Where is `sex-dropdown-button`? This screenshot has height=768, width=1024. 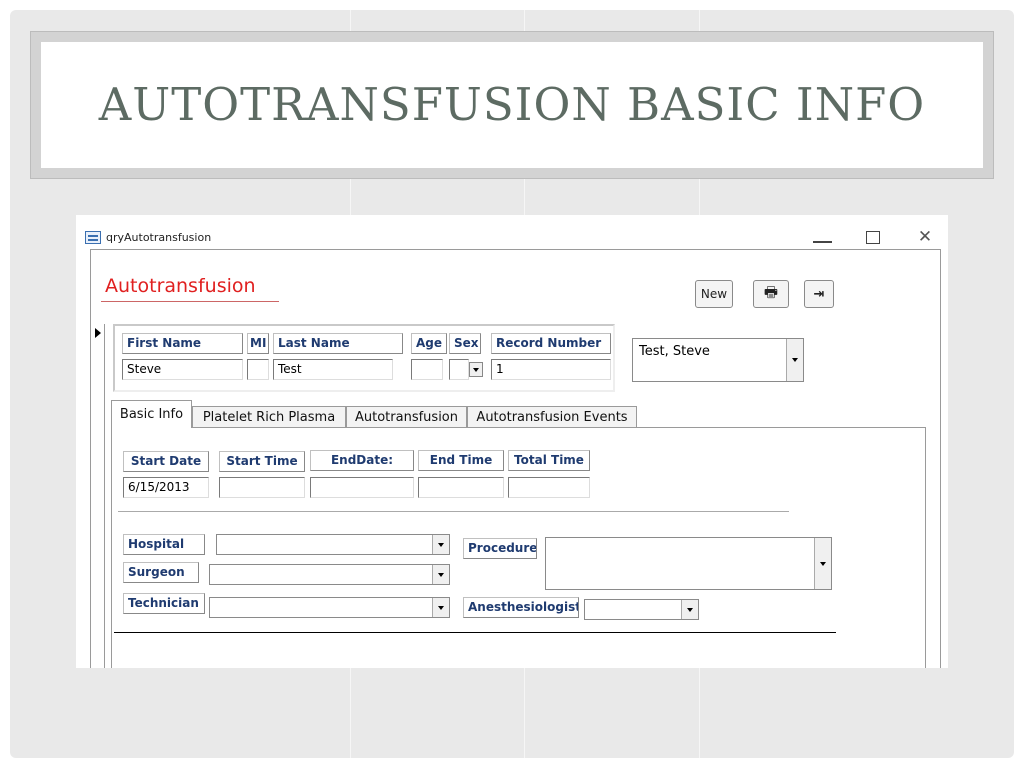 sex-dropdown-button is located at coordinates (476, 369).